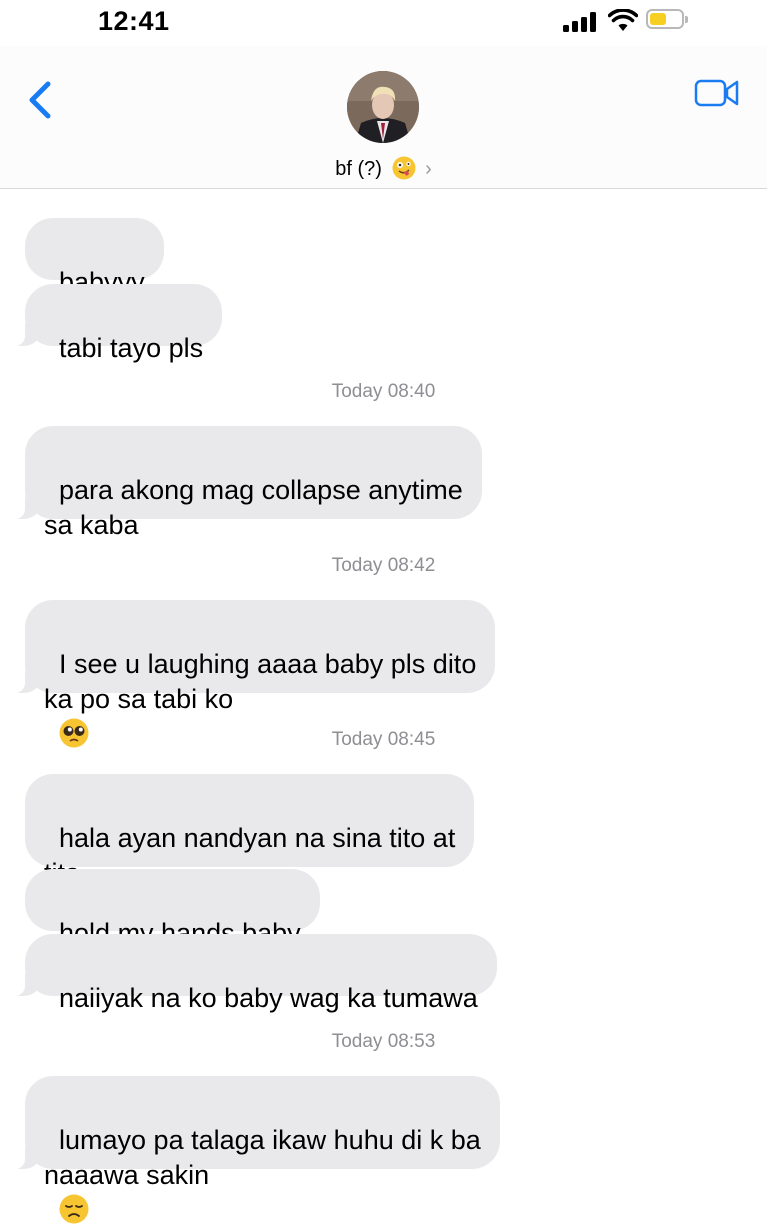 Image resolution: width=767 pixels, height=1228 pixels. Describe the element at coordinates (172, 908) in the screenshot. I see `message-bubble: hold my hands baby` at that location.